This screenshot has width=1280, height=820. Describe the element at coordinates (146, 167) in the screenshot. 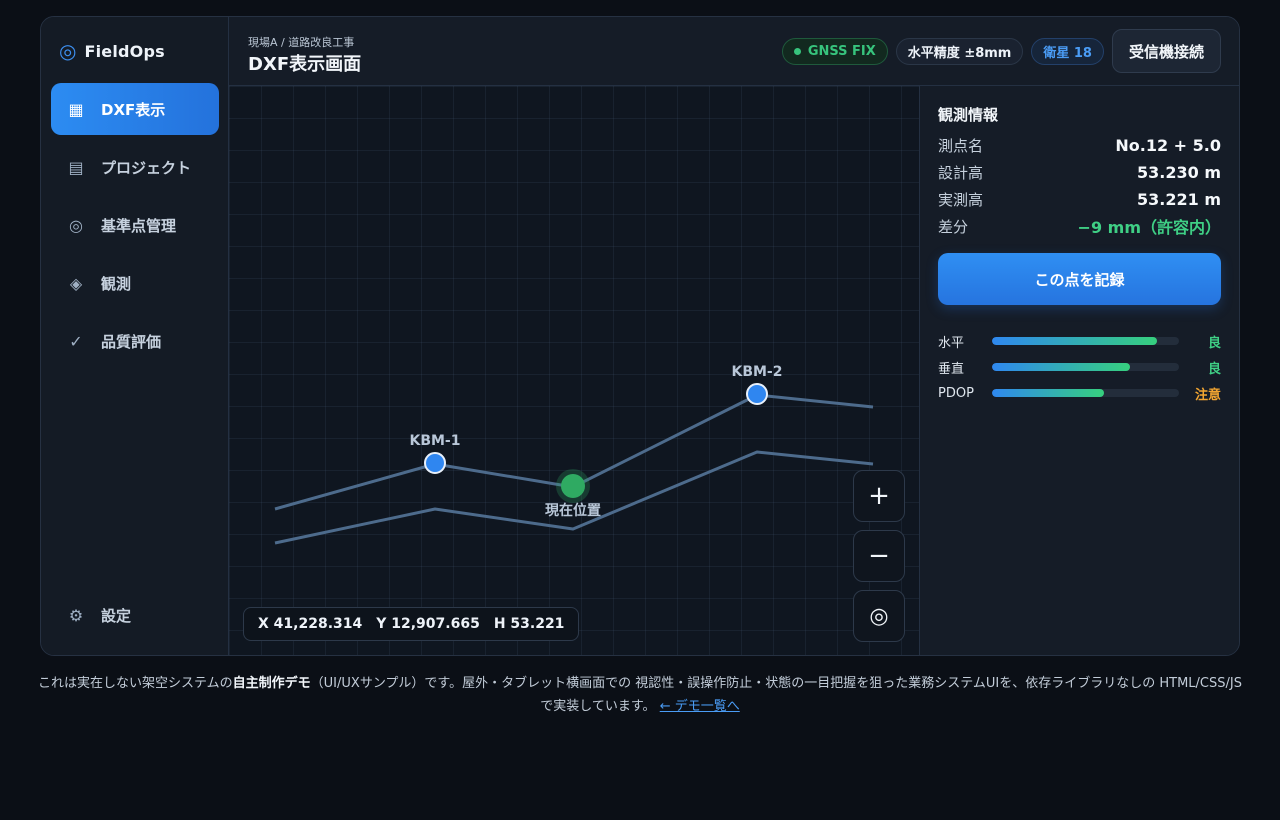

I see `sidebar-item-label: プロジェクト` at that location.